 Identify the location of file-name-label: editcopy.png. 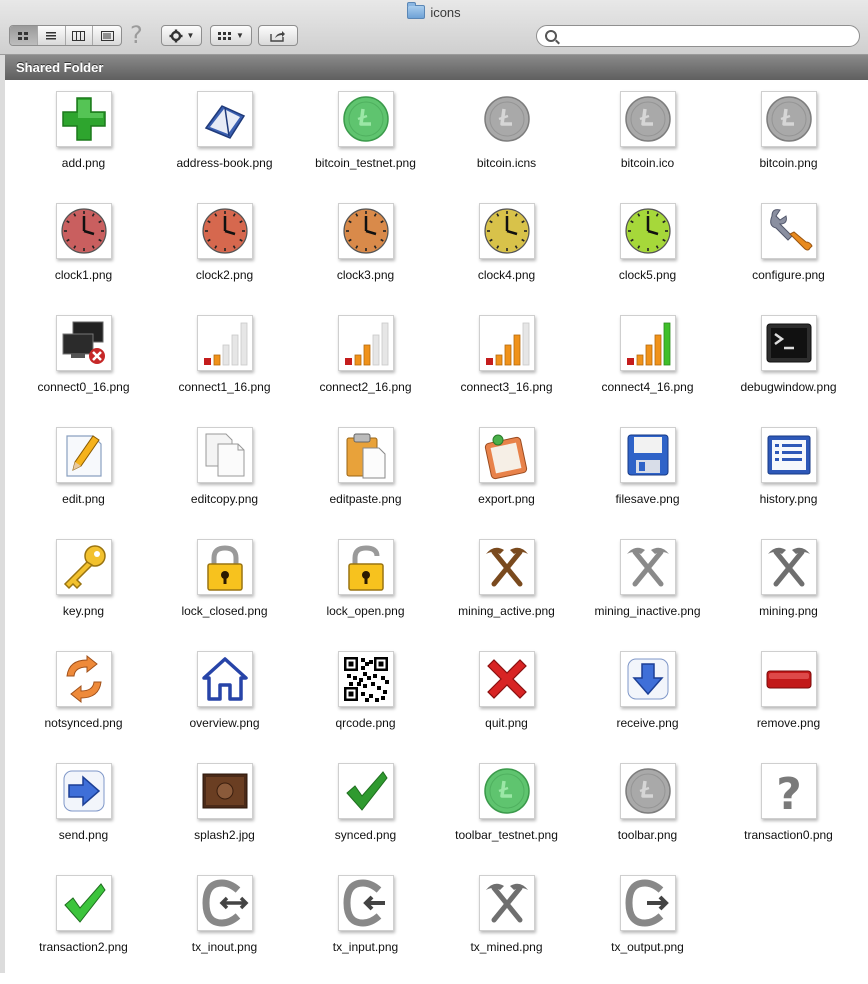
(224, 499).